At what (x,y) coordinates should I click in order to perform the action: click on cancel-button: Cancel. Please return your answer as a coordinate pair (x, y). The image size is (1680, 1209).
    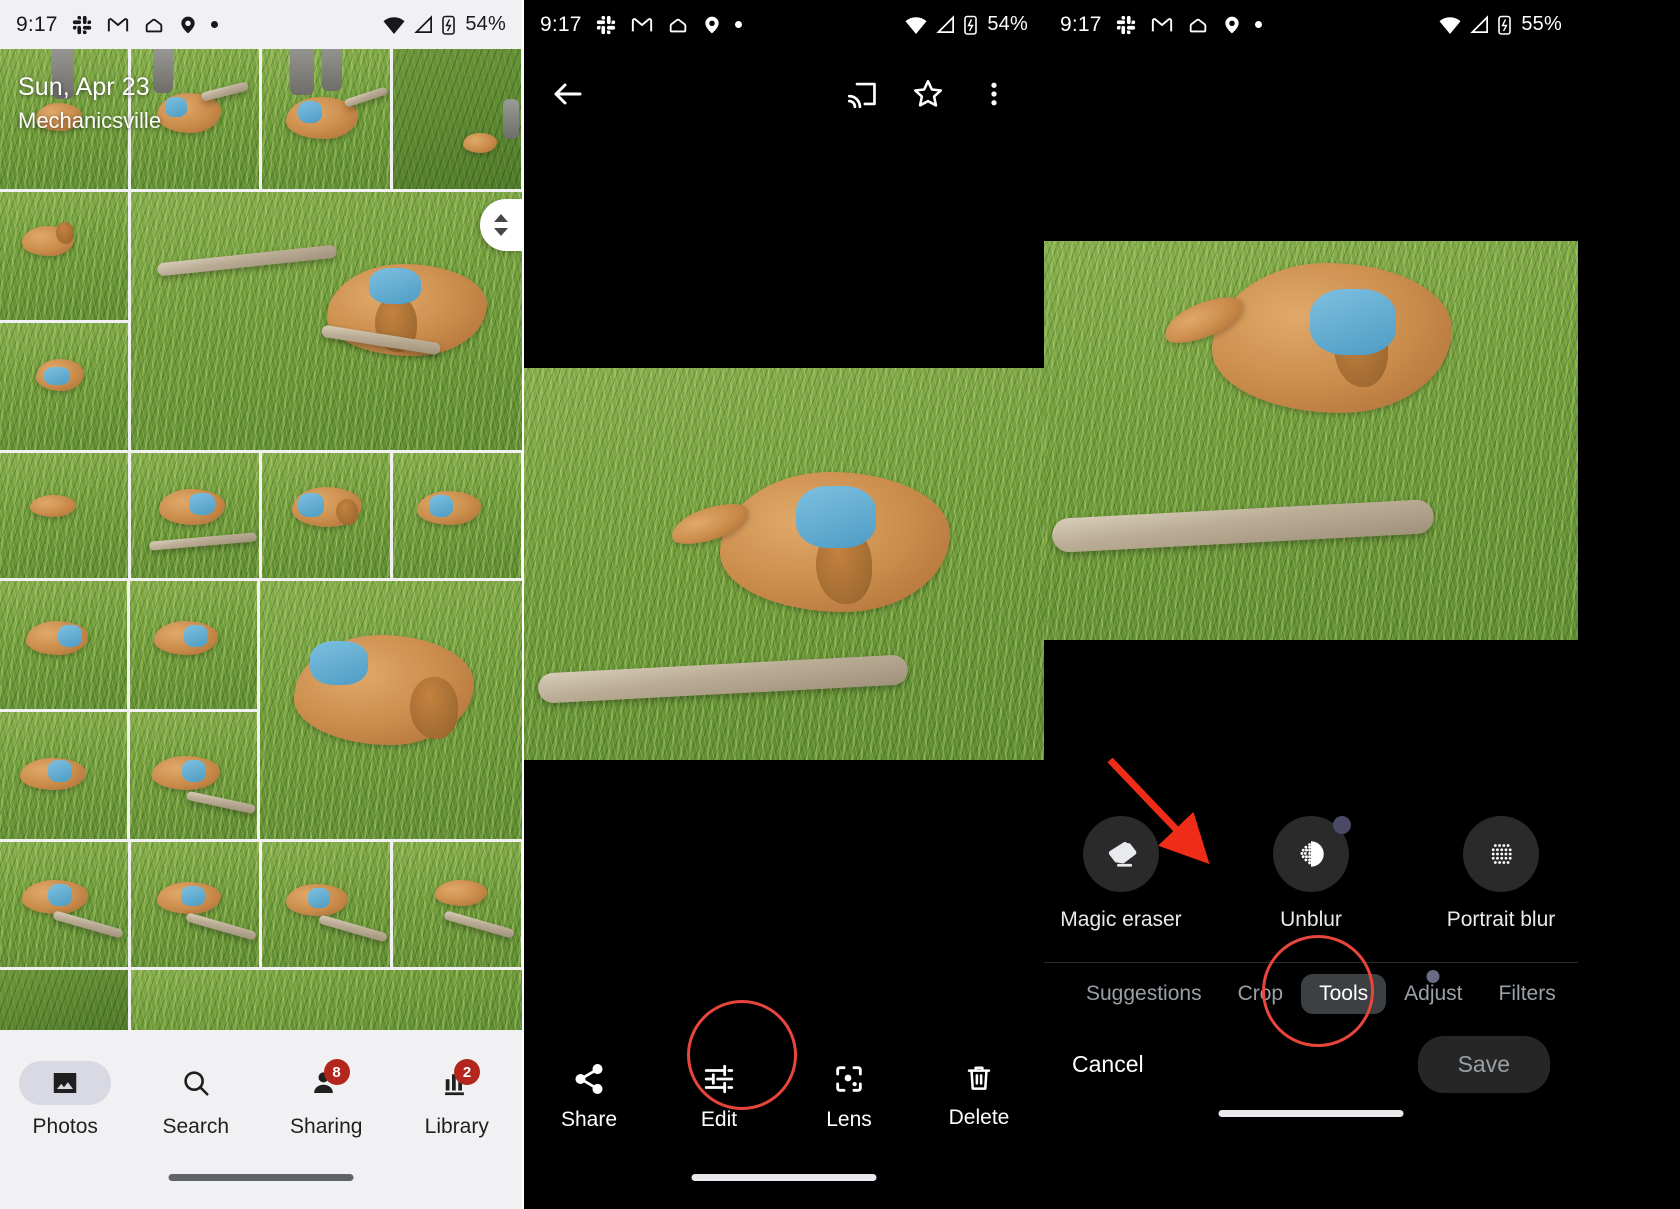
    Looking at the image, I should click on (1108, 1064).